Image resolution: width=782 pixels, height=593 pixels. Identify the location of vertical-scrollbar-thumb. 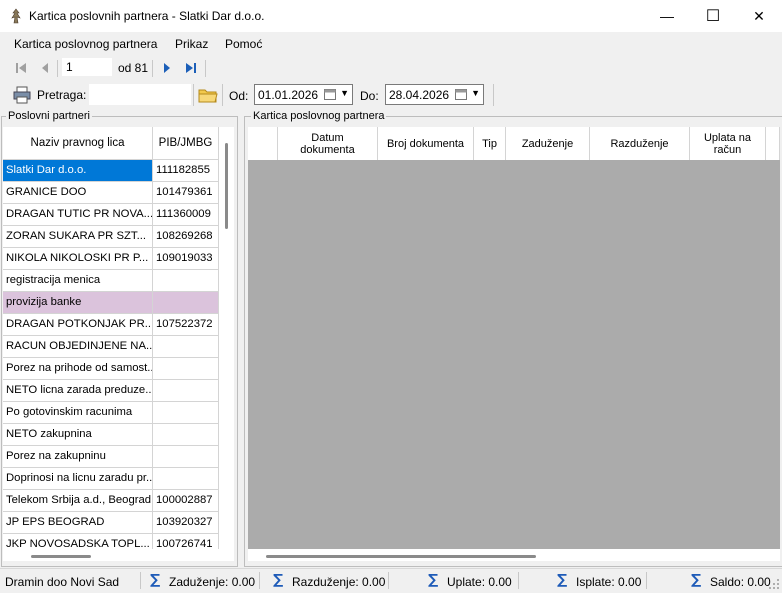
(226, 186).